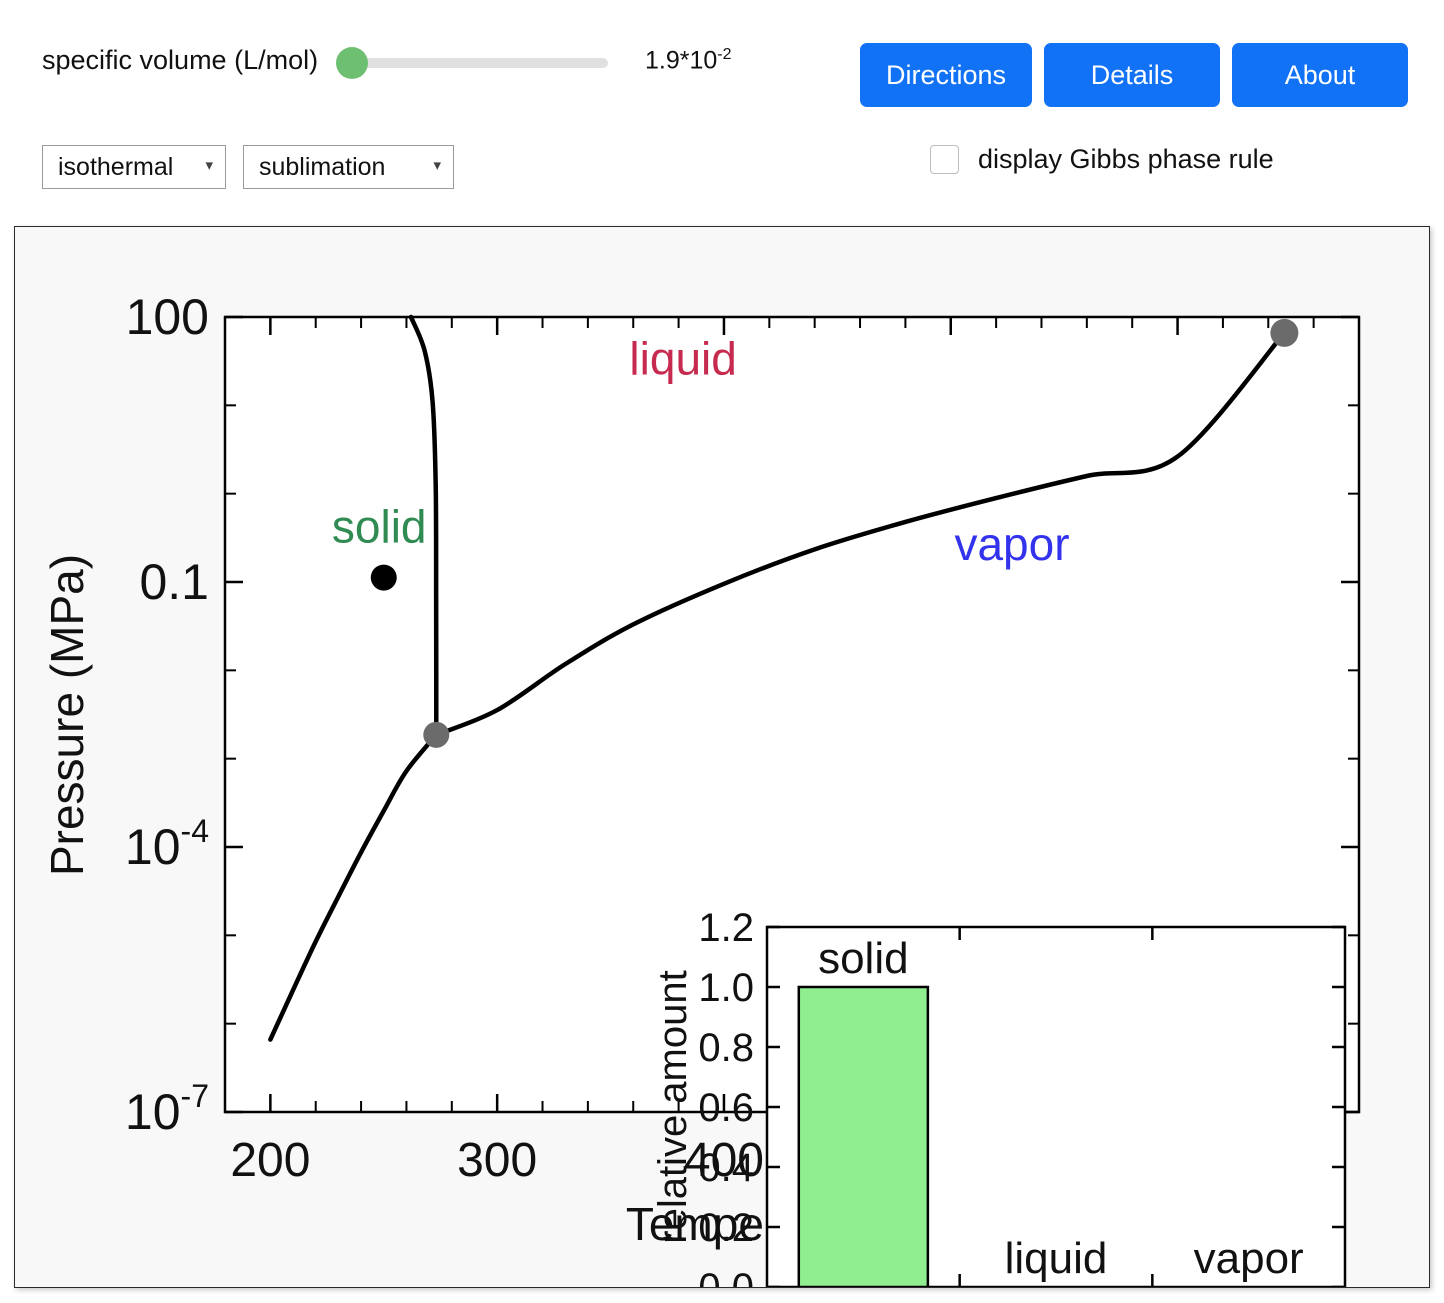 The height and width of the screenshot is (1303, 1444). What do you see at coordinates (673, 1106) in the screenshot?
I see `inset-y-axis-title: relative amount` at bounding box center [673, 1106].